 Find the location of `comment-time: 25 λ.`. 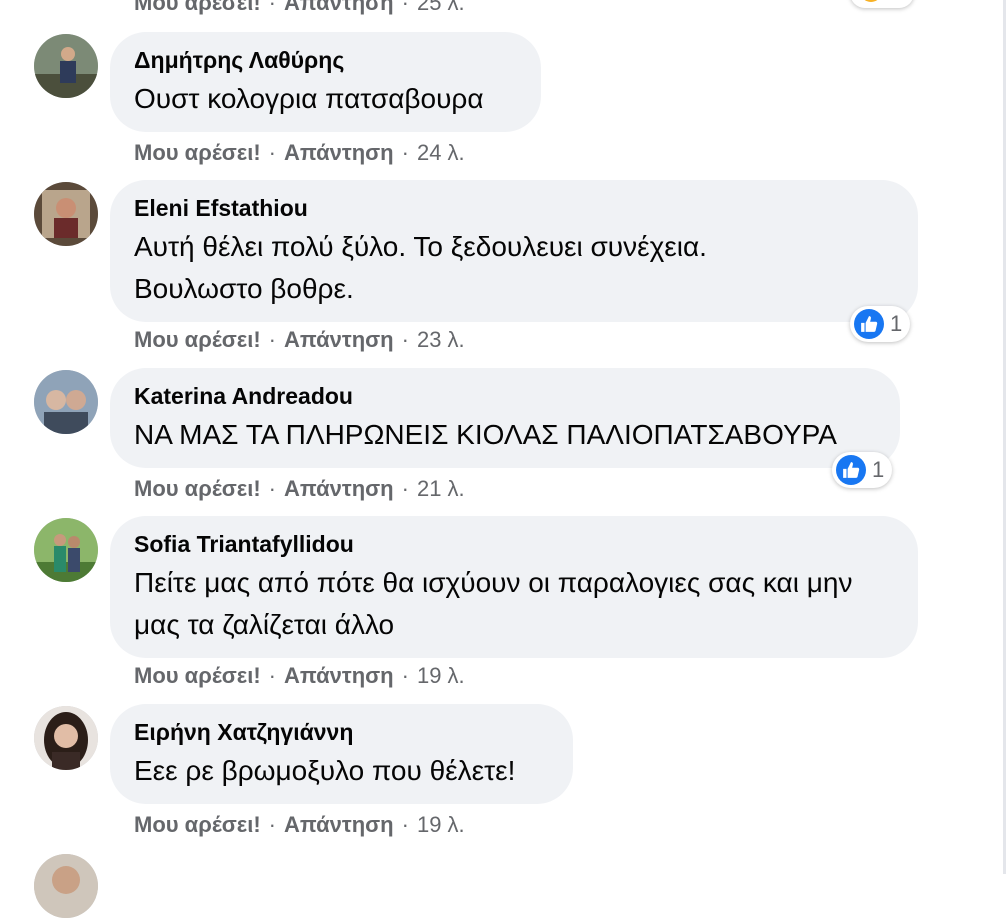

comment-time: 25 λ. is located at coordinates (441, 7).